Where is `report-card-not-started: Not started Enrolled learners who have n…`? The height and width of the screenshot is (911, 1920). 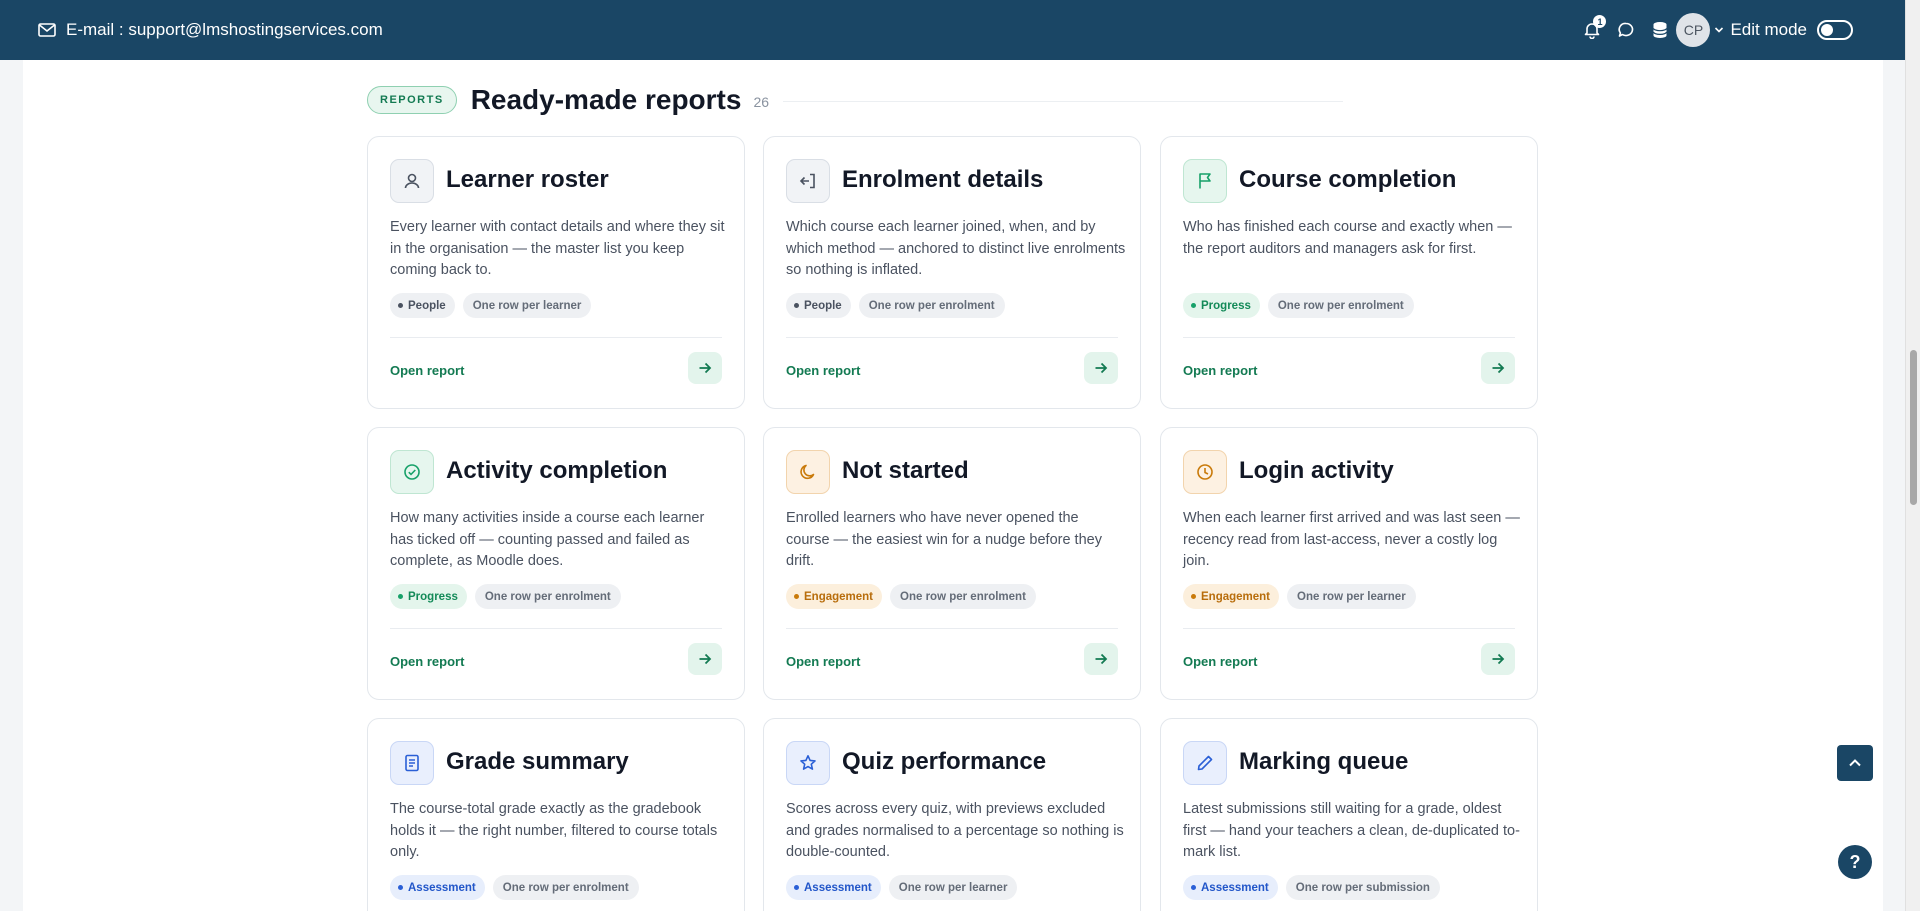 report-card-not-started: Not started Enrolled learners who have n… is located at coordinates (952, 563).